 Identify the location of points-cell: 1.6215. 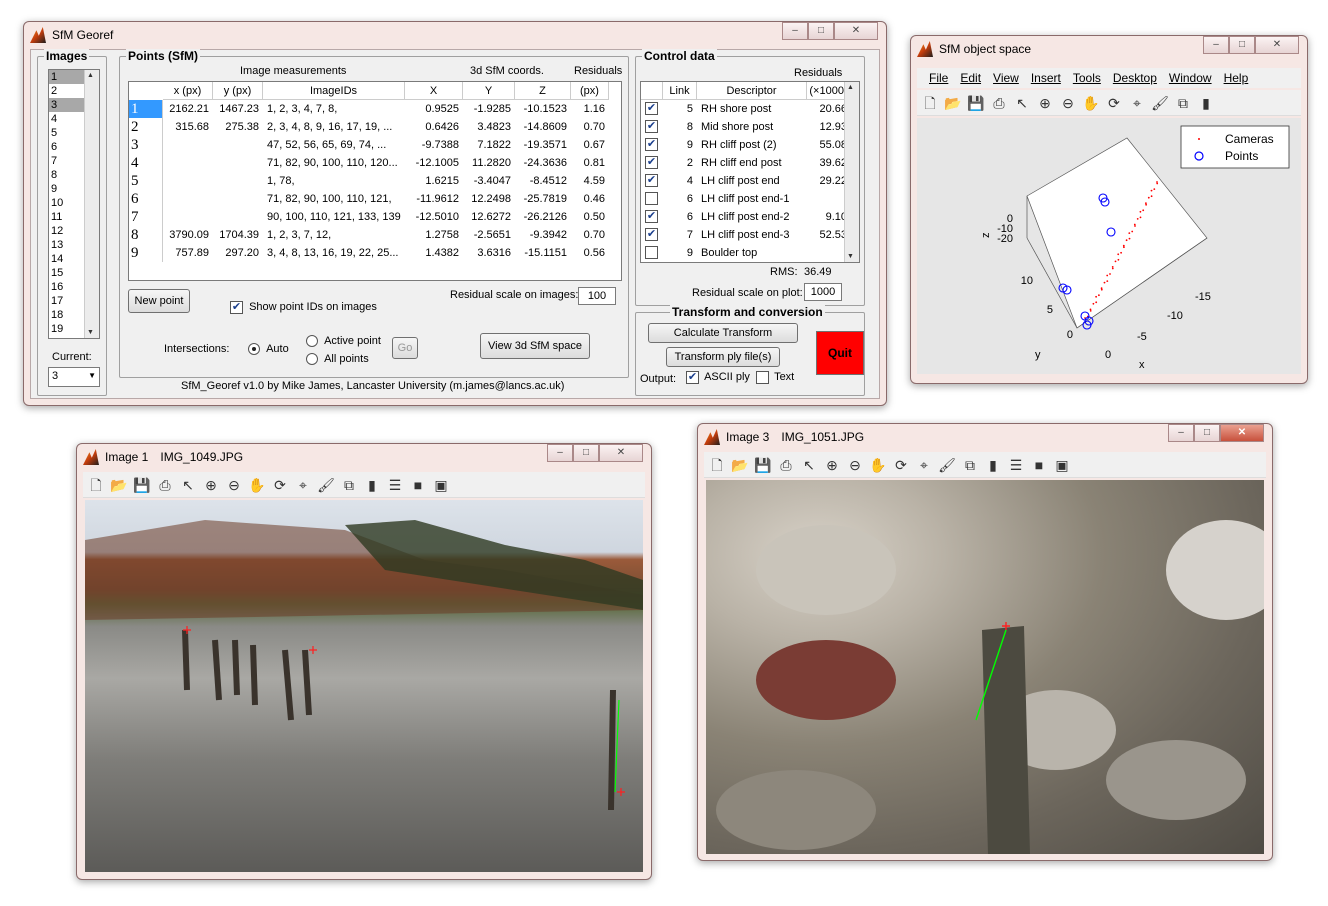
(432, 181).